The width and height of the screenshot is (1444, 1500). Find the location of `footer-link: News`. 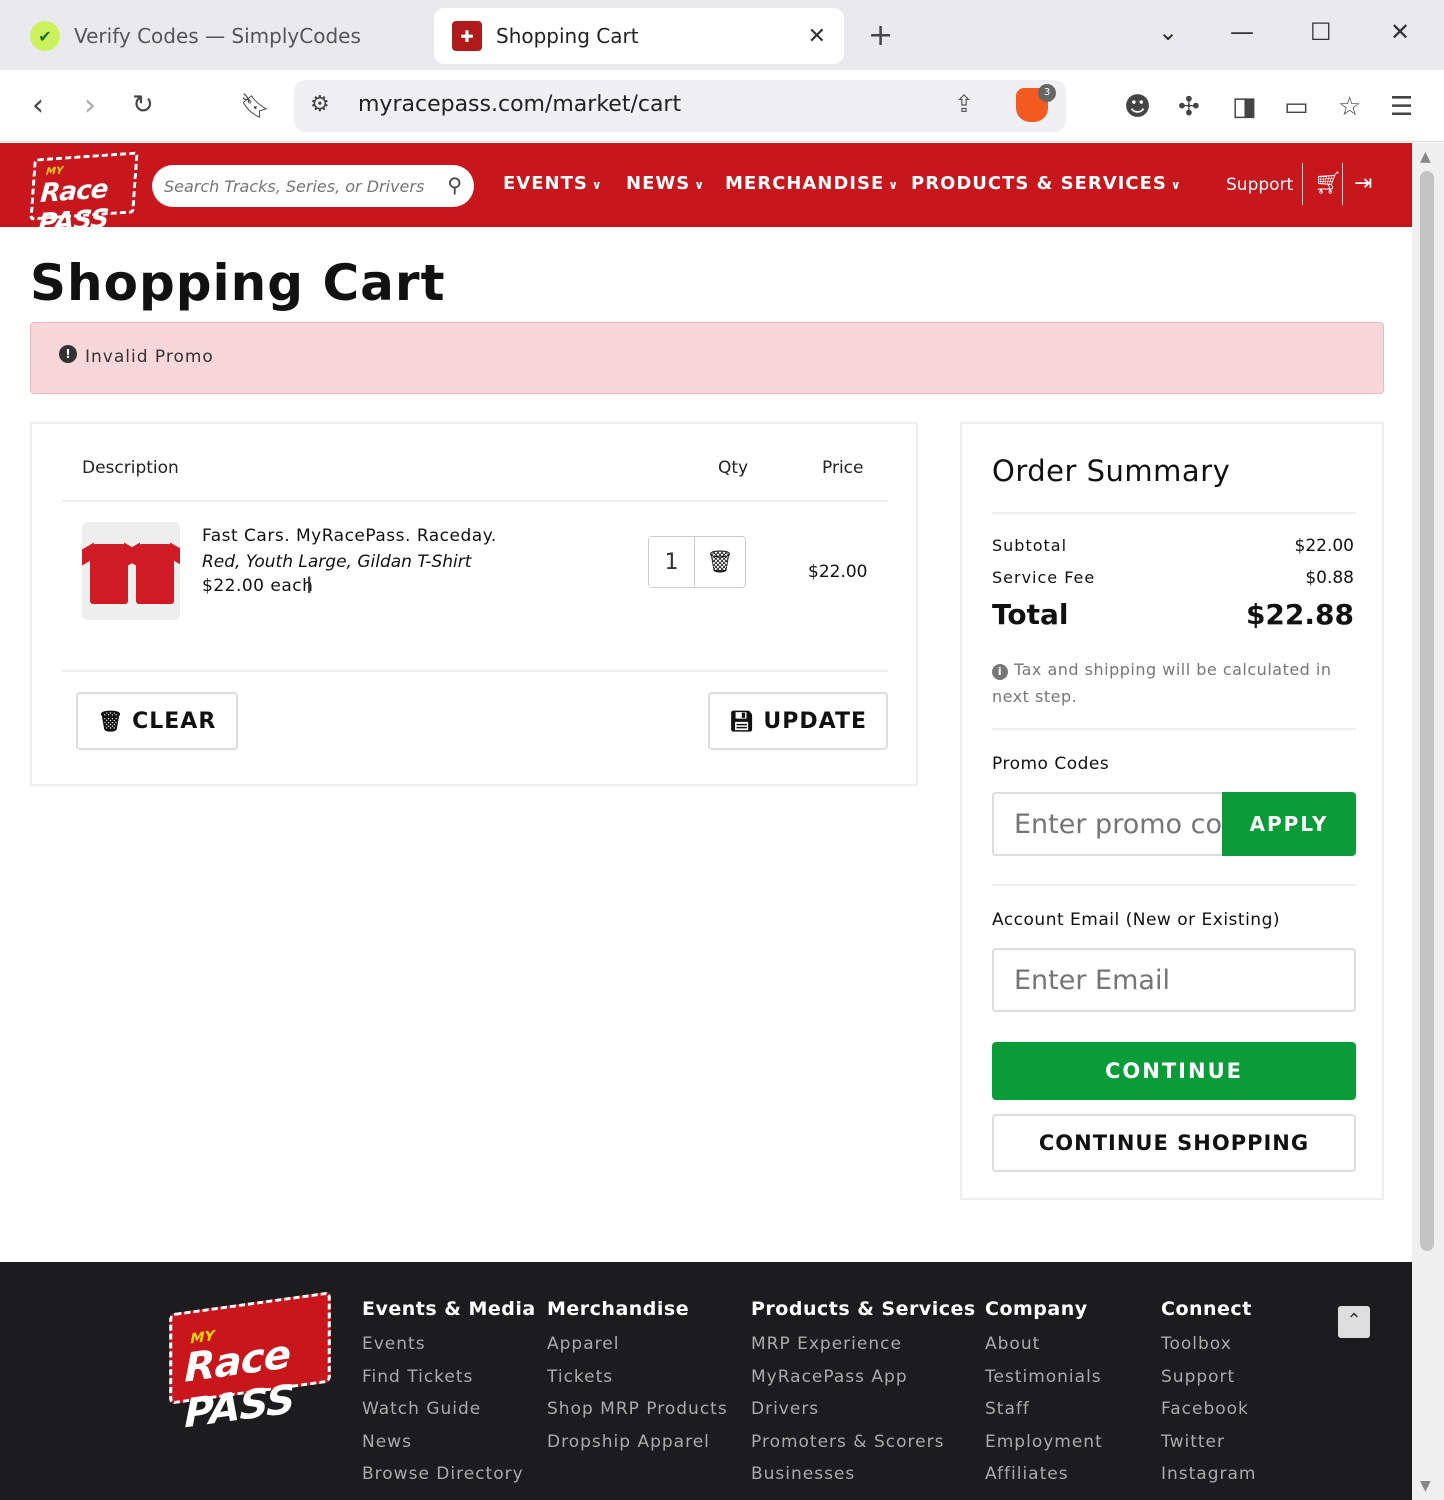

footer-link: News is located at coordinates (449, 1442).